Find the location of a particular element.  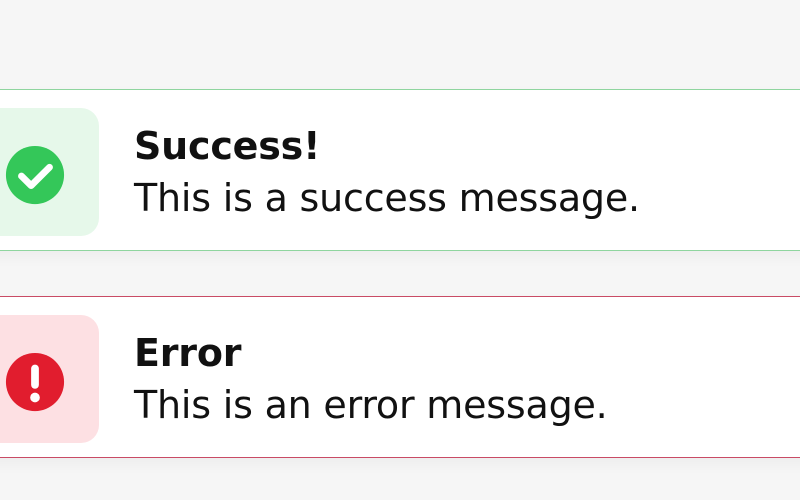

check-circle-icon is located at coordinates (35, 175).